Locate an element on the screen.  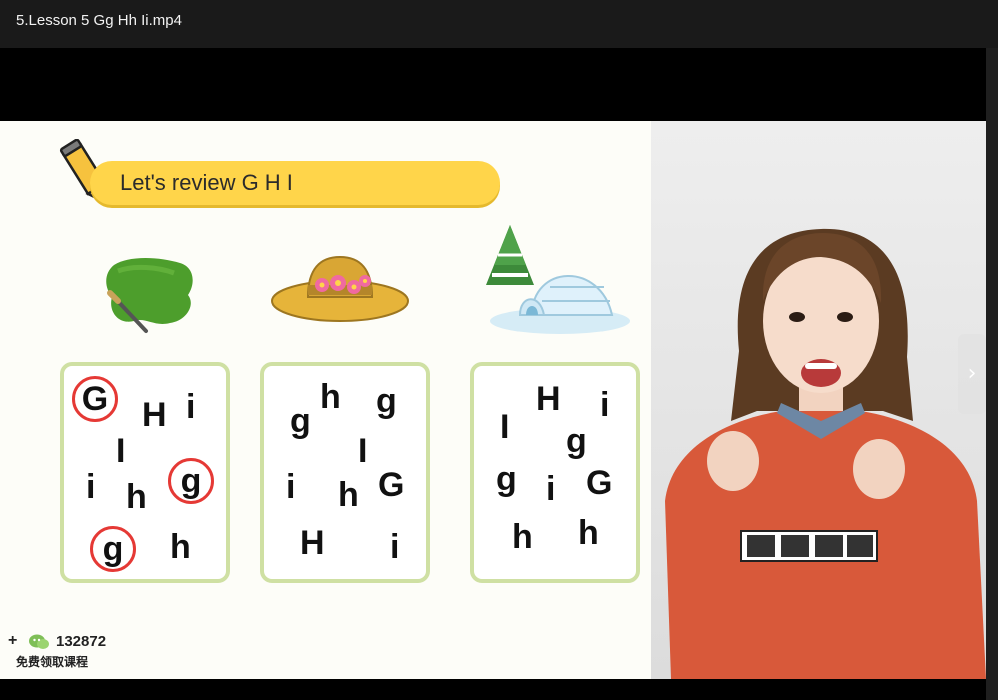
title-bar: 5.Lesson 5 Gg Hh Ii.mp4 is located at coordinates (499, 24).